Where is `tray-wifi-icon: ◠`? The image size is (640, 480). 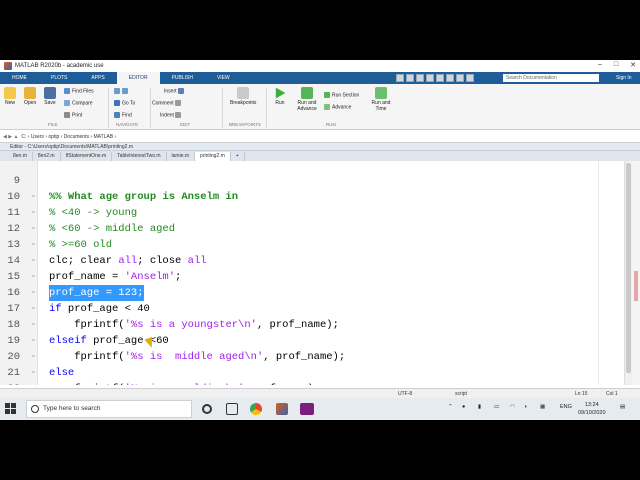 tray-wifi-icon: ◠ is located at coordinates (512, 407).